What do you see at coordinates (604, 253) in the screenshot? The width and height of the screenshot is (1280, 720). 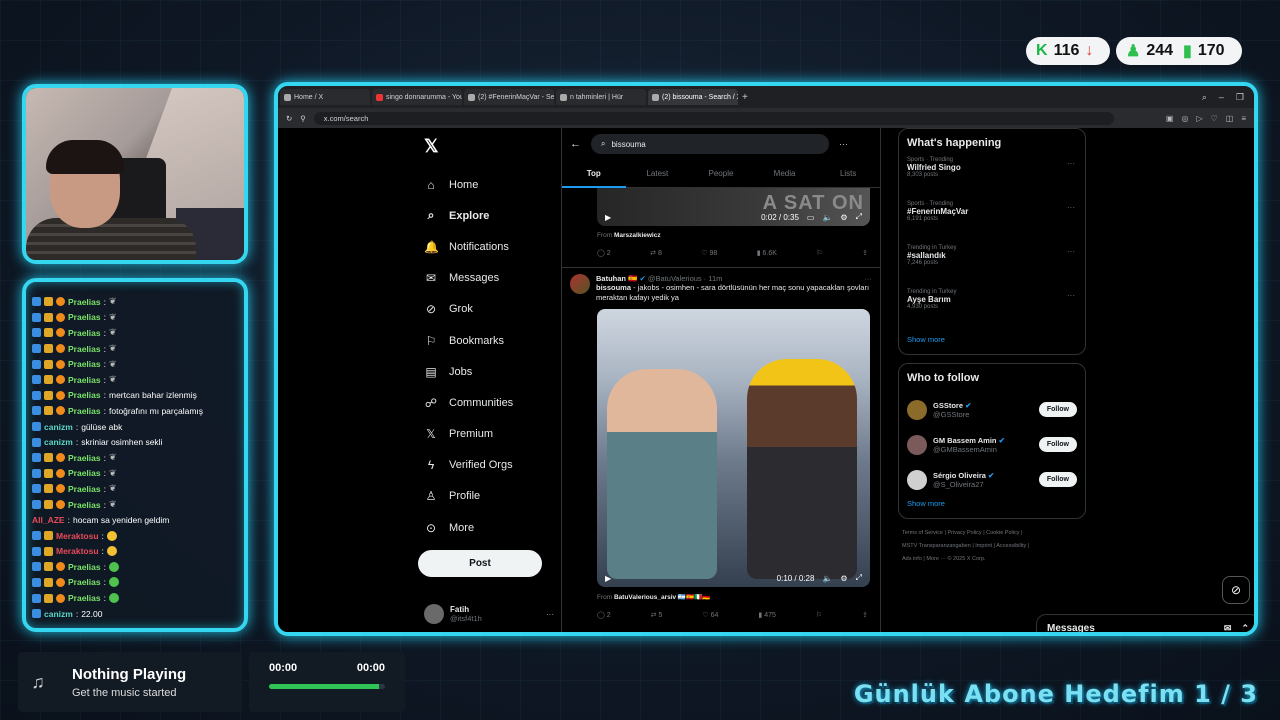 I see `reply-button: ◯ 2` at bounding box center [604, 253].